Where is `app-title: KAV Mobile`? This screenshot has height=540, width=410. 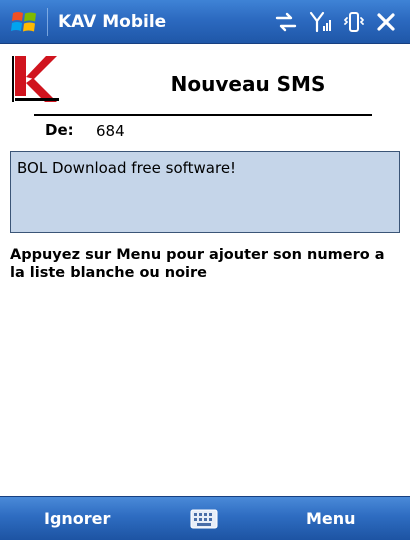
app-title: KAV Mobile is located at coordinates (112, 22).